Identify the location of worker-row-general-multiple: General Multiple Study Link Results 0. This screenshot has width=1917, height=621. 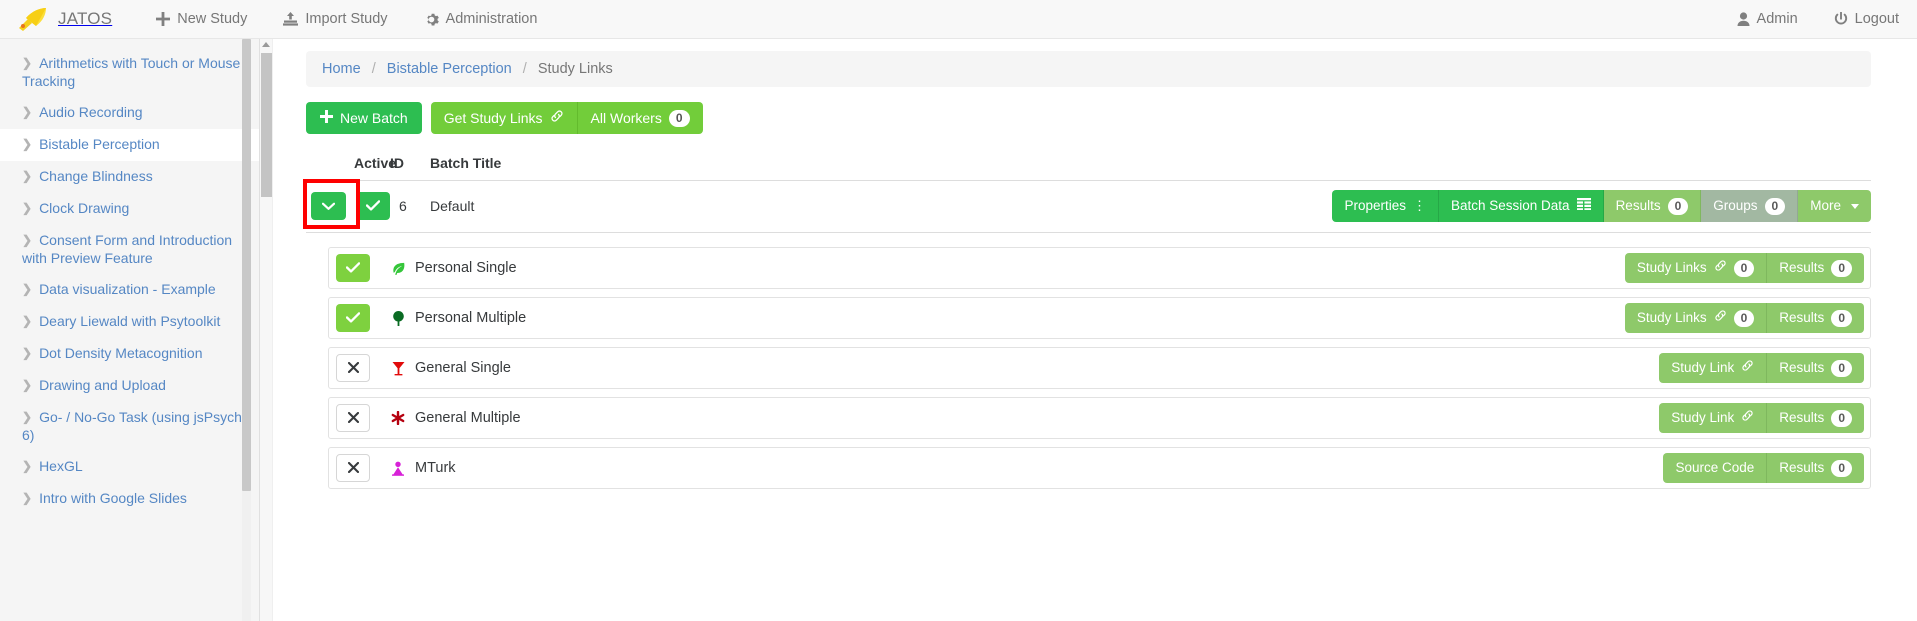
(1099, 418).